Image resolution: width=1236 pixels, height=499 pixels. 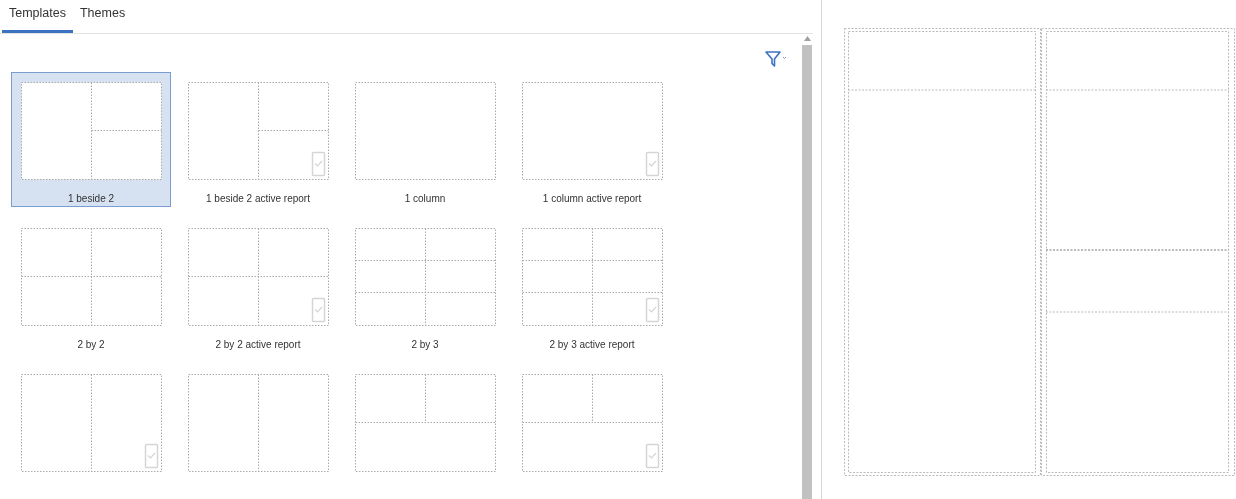 What do you see at coordinates (592, 344) in the screenshot?
I see `template-label: 2 by 3 active report` at bounding box center [592, 344].